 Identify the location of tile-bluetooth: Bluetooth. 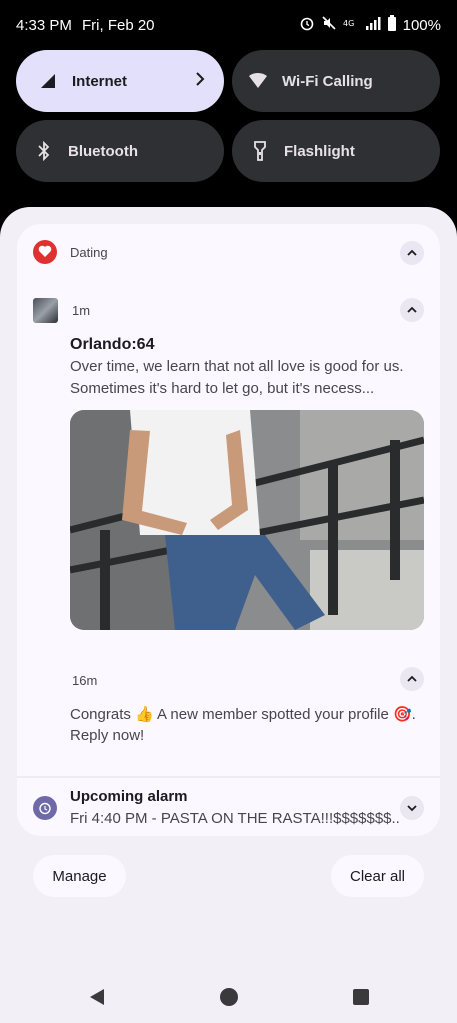
(120, 151).